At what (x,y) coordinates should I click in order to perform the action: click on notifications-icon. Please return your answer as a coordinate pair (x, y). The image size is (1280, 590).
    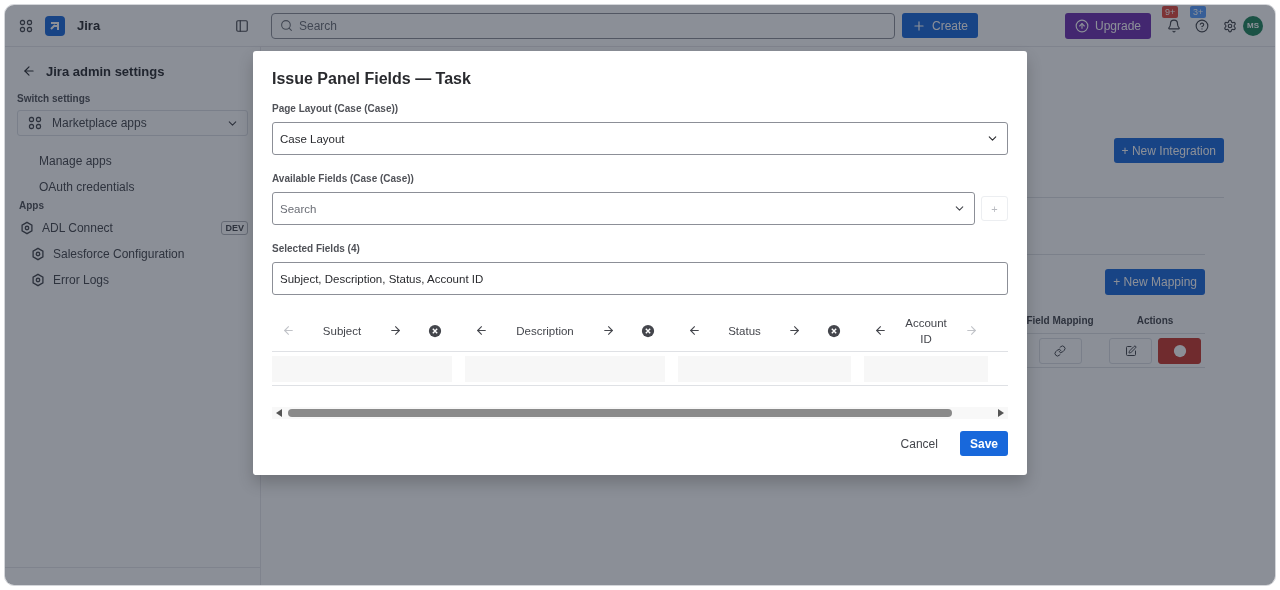
    Looking at the image, I should click on (1174, 25).